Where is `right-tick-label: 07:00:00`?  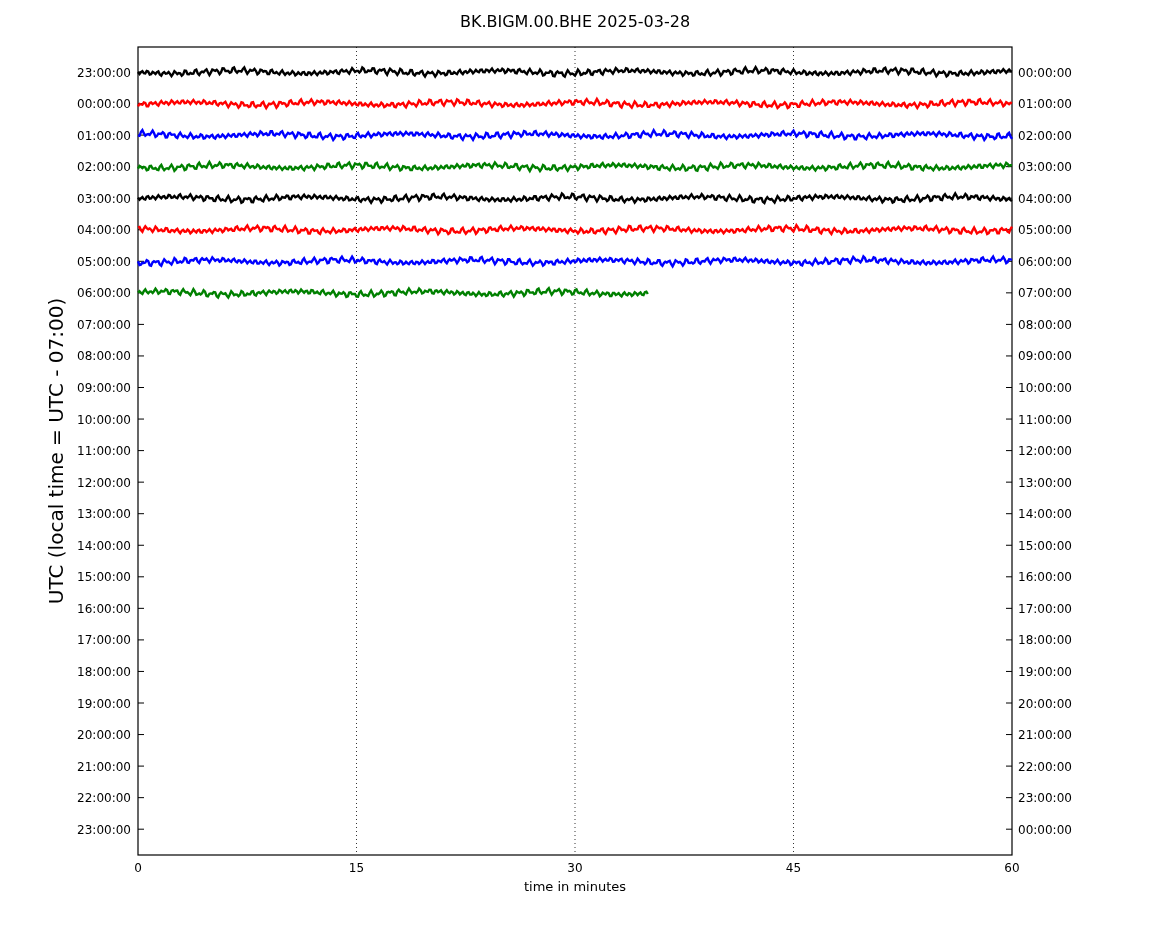
right-tick-label: 07:00:00 is located at coordinates (1045, 293).